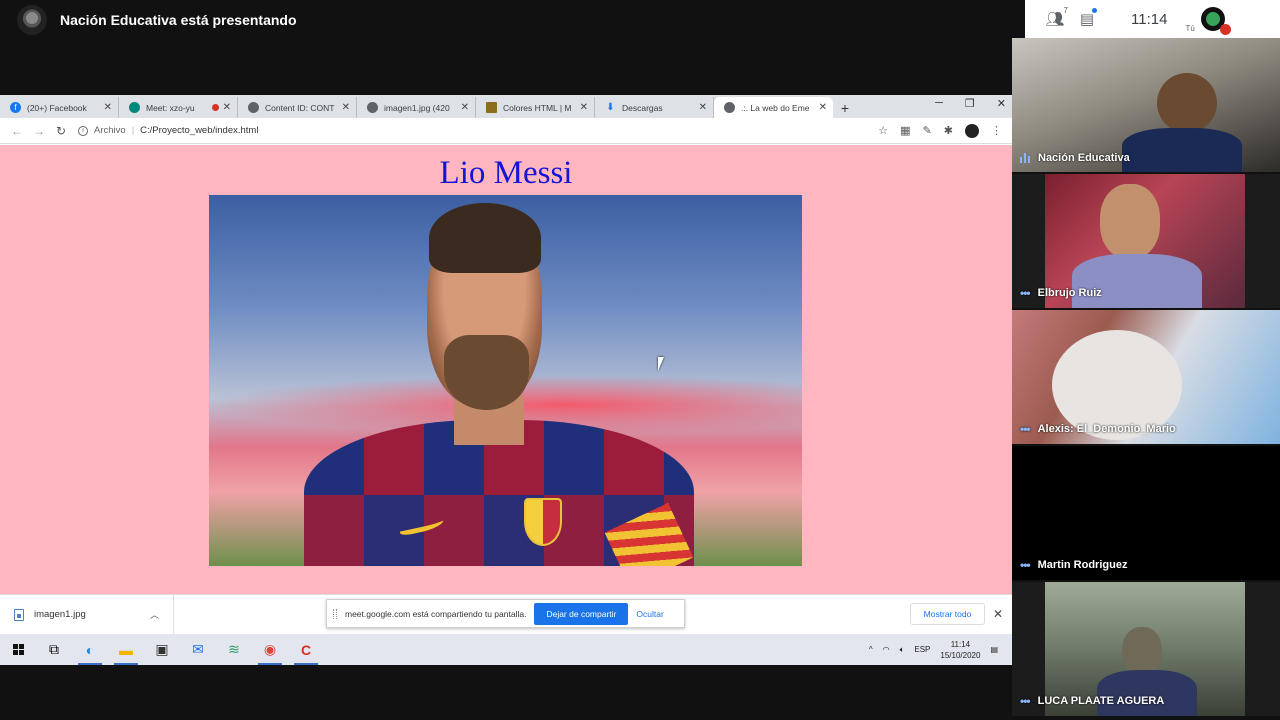 The height and width of the screenshot is (720, 1280). What do you see at coordinates (15, 107) in the screenshot?
I see `facebook-icon: f` at bounding box center [15, 107].